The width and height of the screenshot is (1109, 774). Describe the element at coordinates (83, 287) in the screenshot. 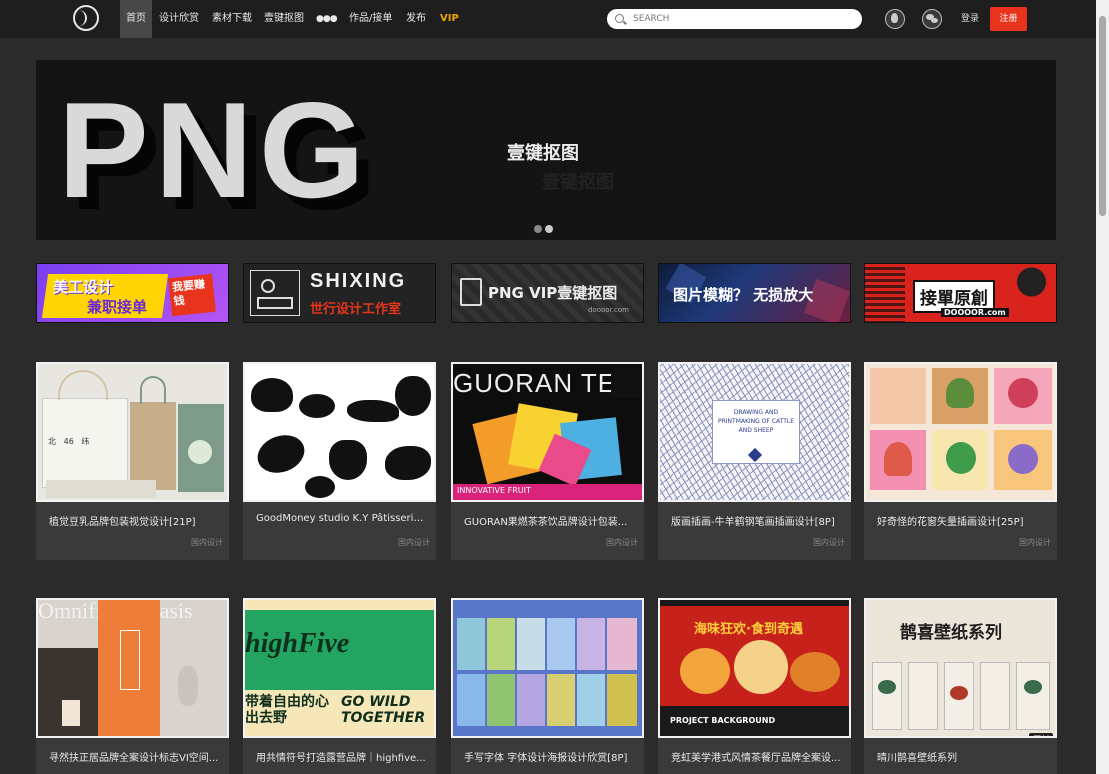

I see `ad-1-main: 美工设计` at that location.